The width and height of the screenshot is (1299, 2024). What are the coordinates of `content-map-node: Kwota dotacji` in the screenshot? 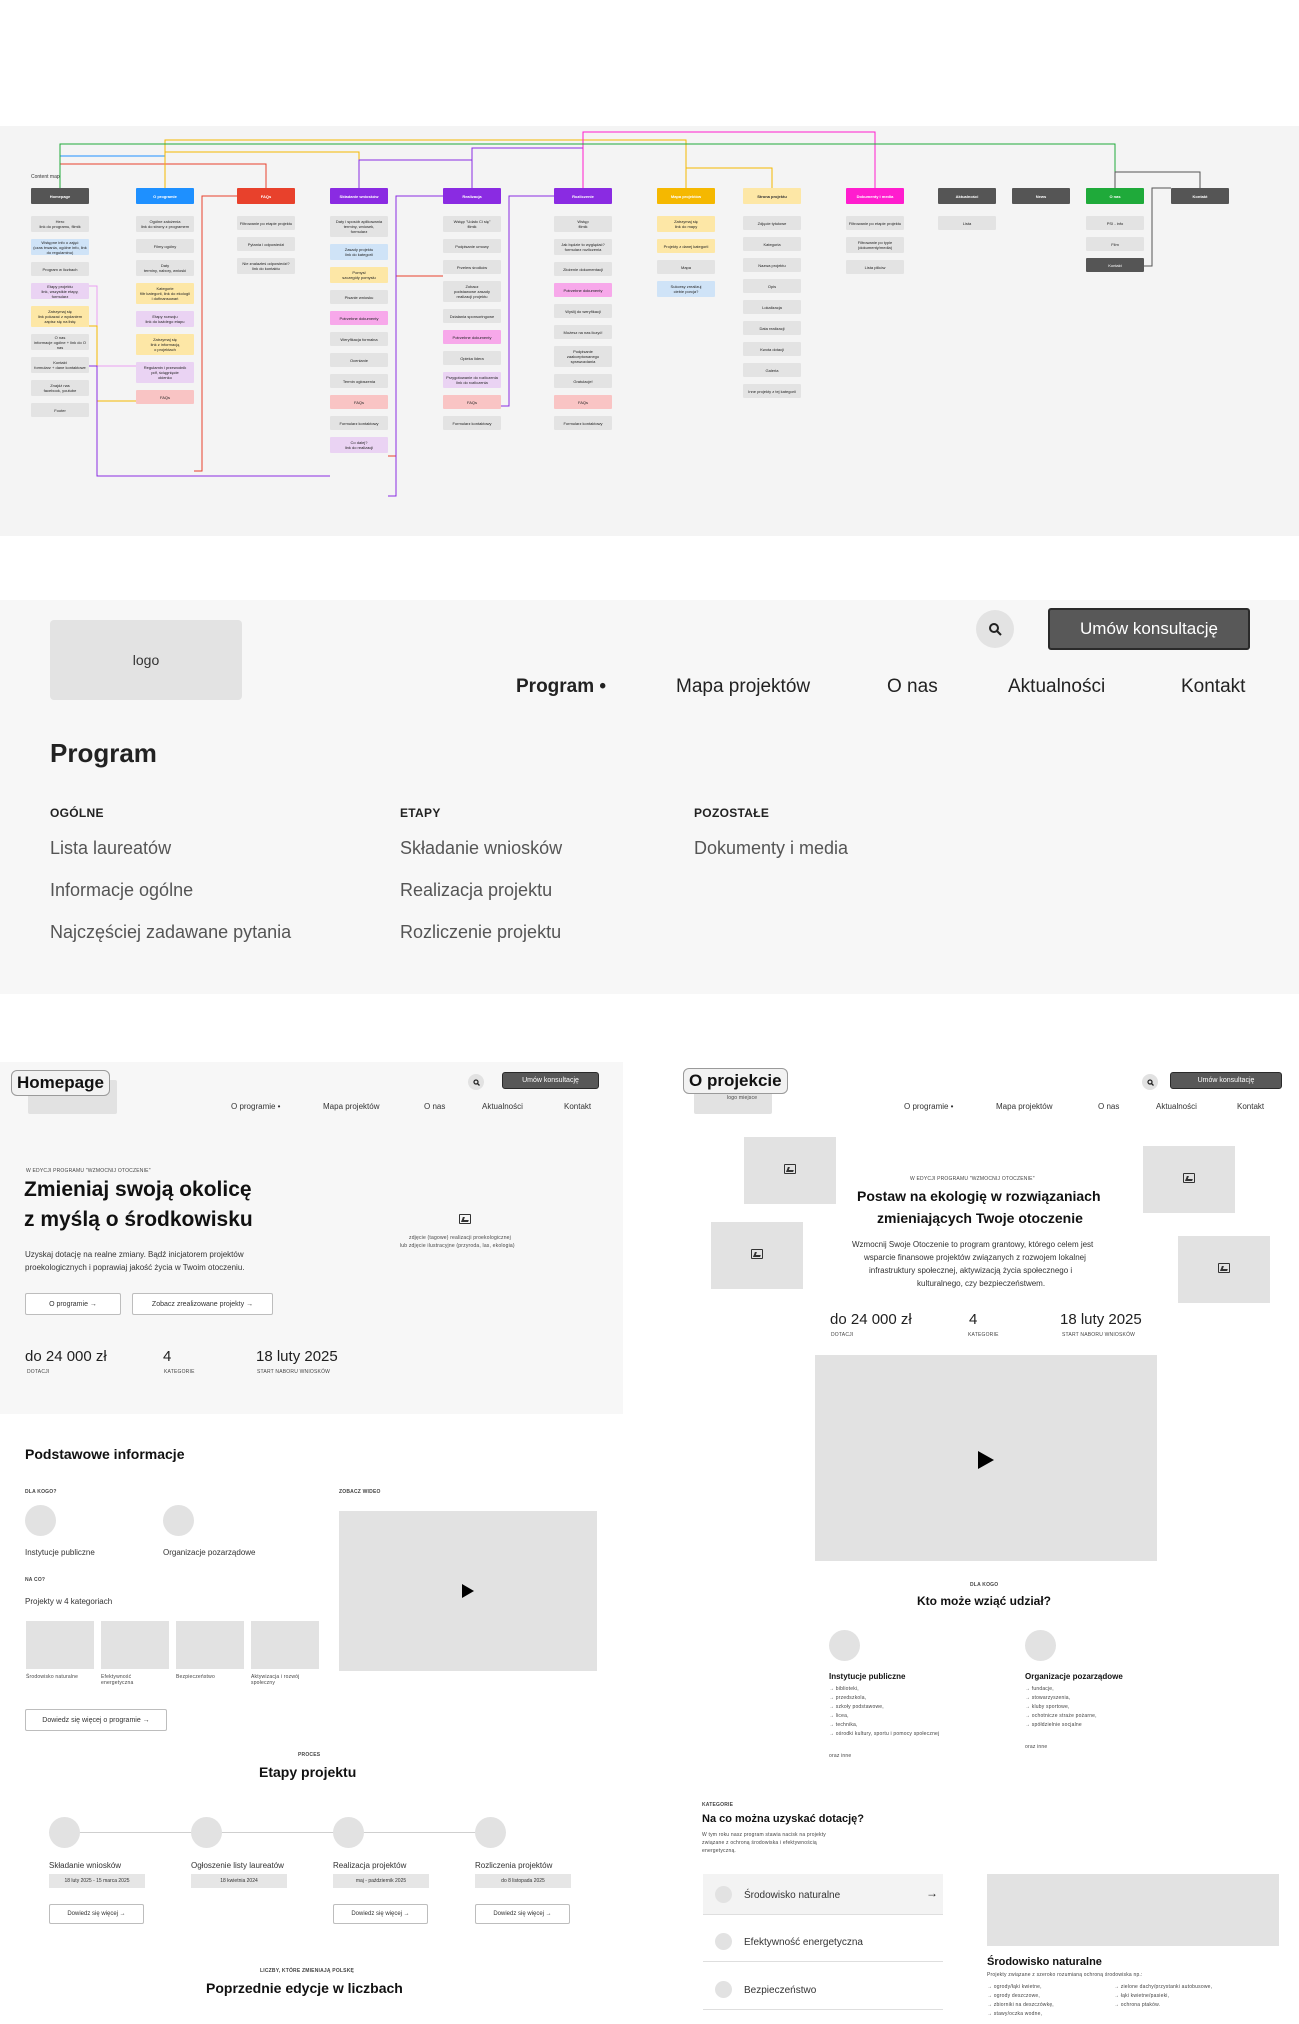 It's located at (772, 349).